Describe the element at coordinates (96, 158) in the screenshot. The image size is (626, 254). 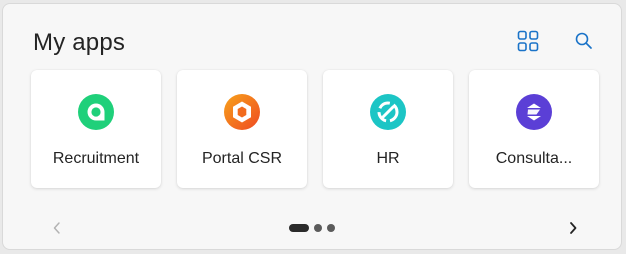
I see `app-name: Recruitment` at that location.